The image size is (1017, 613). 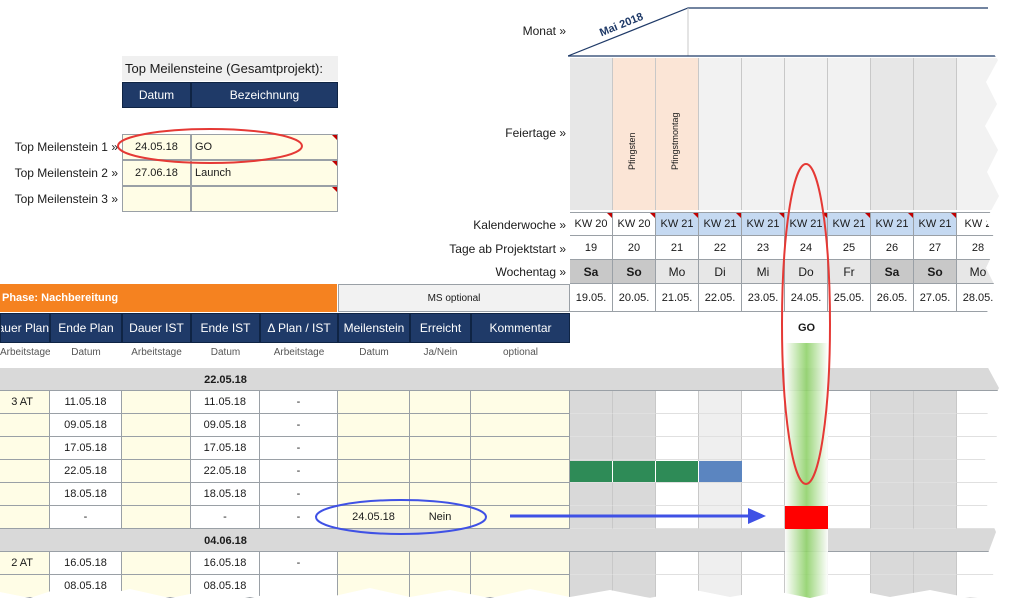 What do you see at coordinates (520, 352) in the screenshot?
I see `column-subheader: optional` at bounding box center [520, 352].